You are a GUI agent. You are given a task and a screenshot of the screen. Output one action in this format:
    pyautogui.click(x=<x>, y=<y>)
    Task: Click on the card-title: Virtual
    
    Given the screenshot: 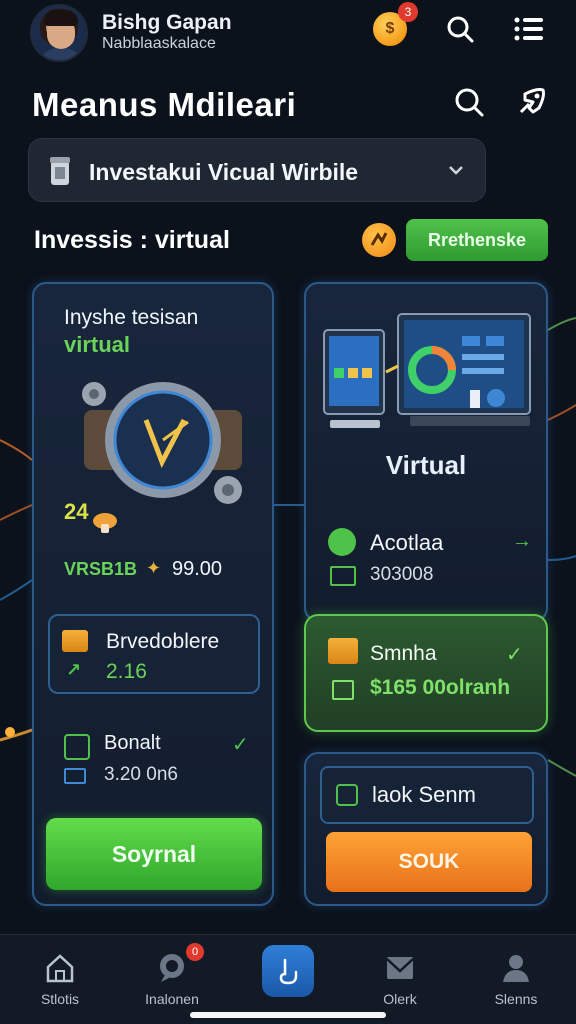 What is the action you would take?
    pyautogui.click(x=426, y=465)
    